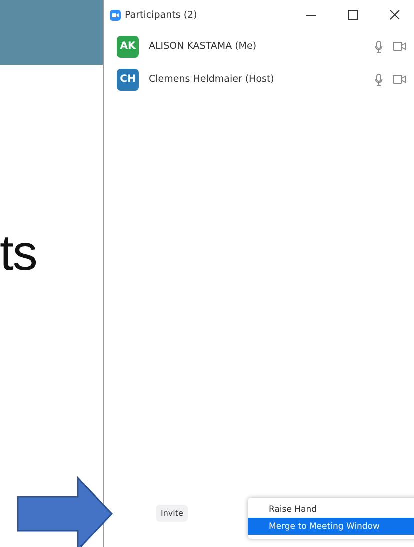 This screenshot has height=547, width=414. Describe the element at coordinates (331, 526) in the screenshot. I see `menu-item: Merge to Meeting Window` at that location.